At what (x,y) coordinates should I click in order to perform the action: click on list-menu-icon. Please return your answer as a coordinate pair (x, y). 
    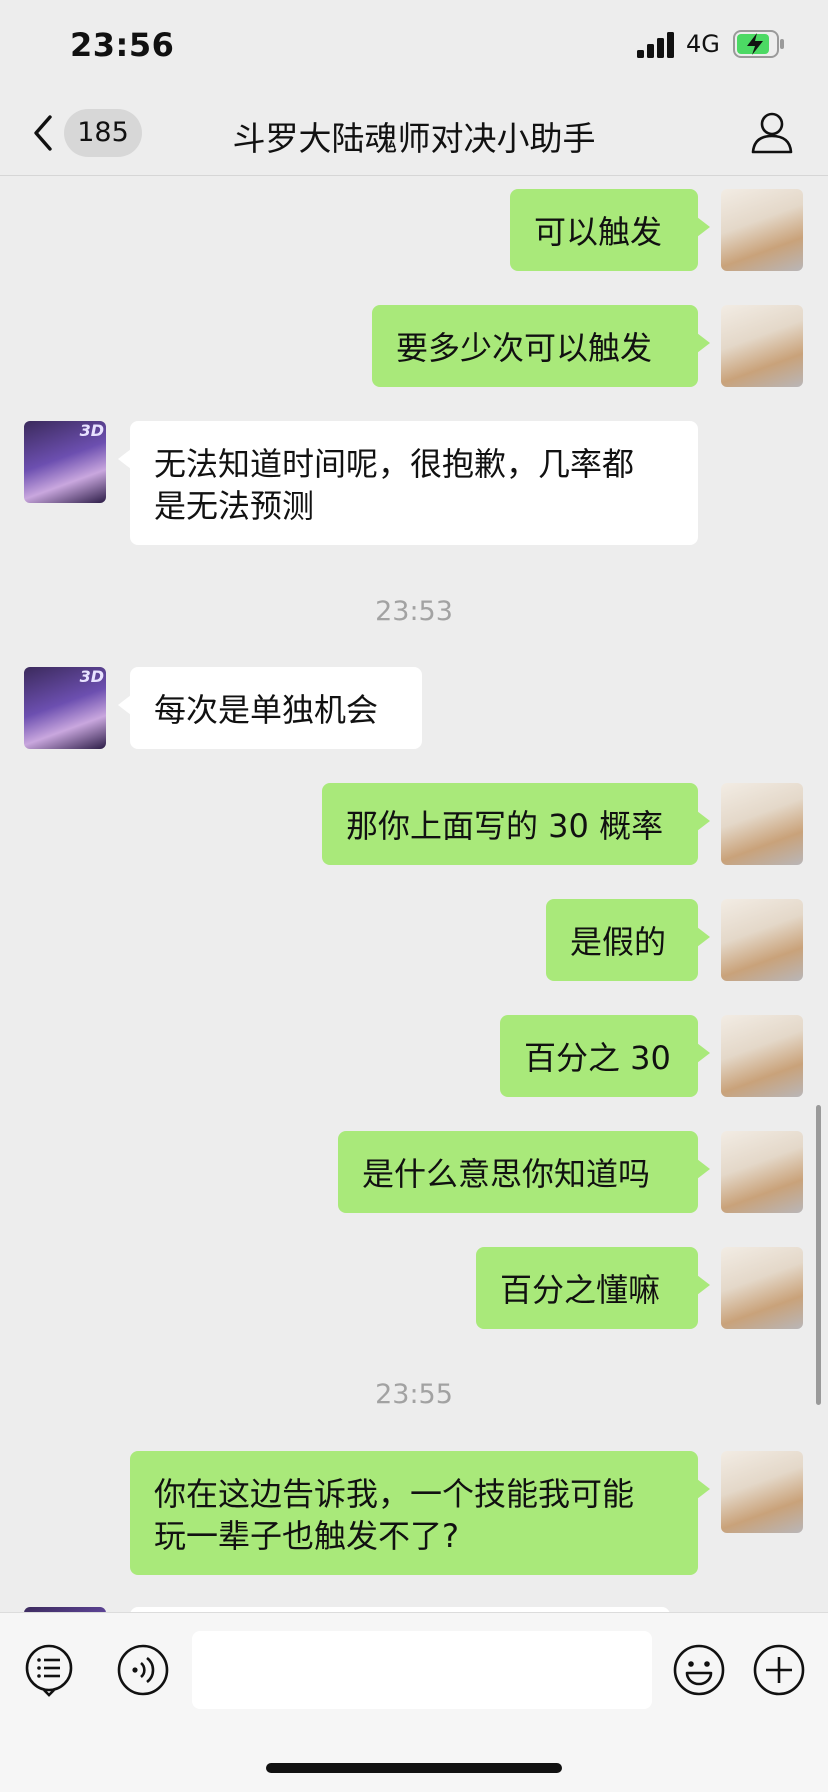
    Looking at the image, I should click on (49, 1670).